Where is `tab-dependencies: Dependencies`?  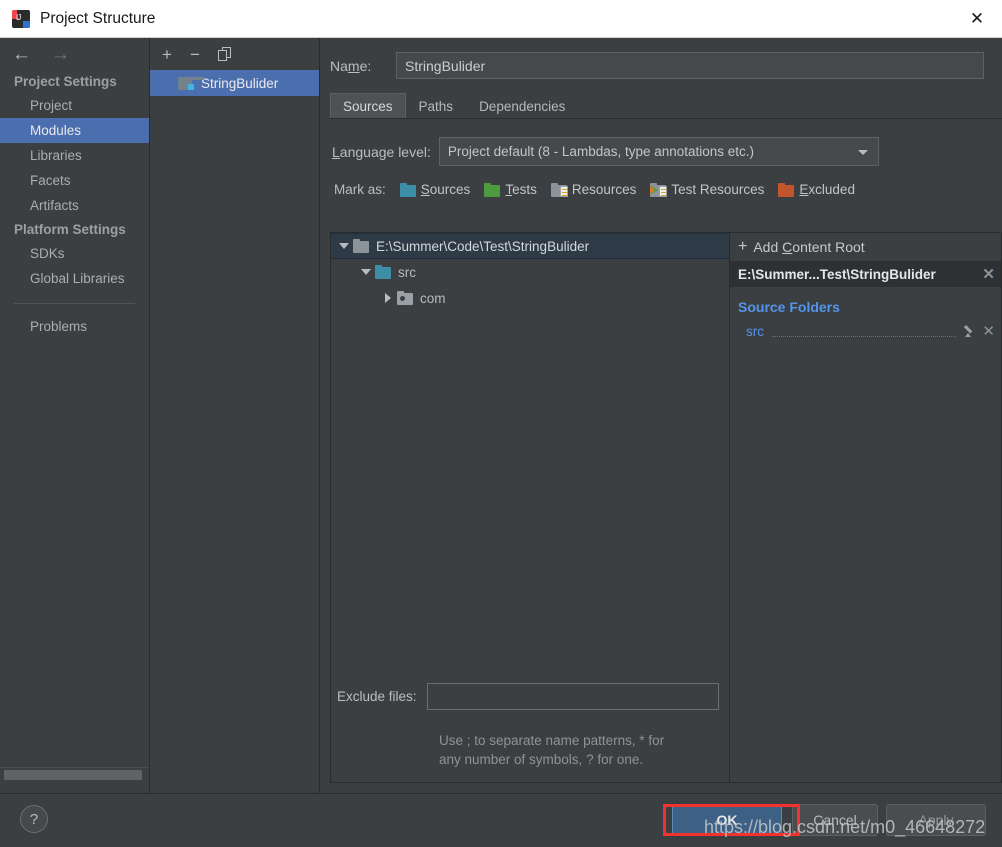
tab-dependencies: Dependencies is located at coordinates (522, 105).